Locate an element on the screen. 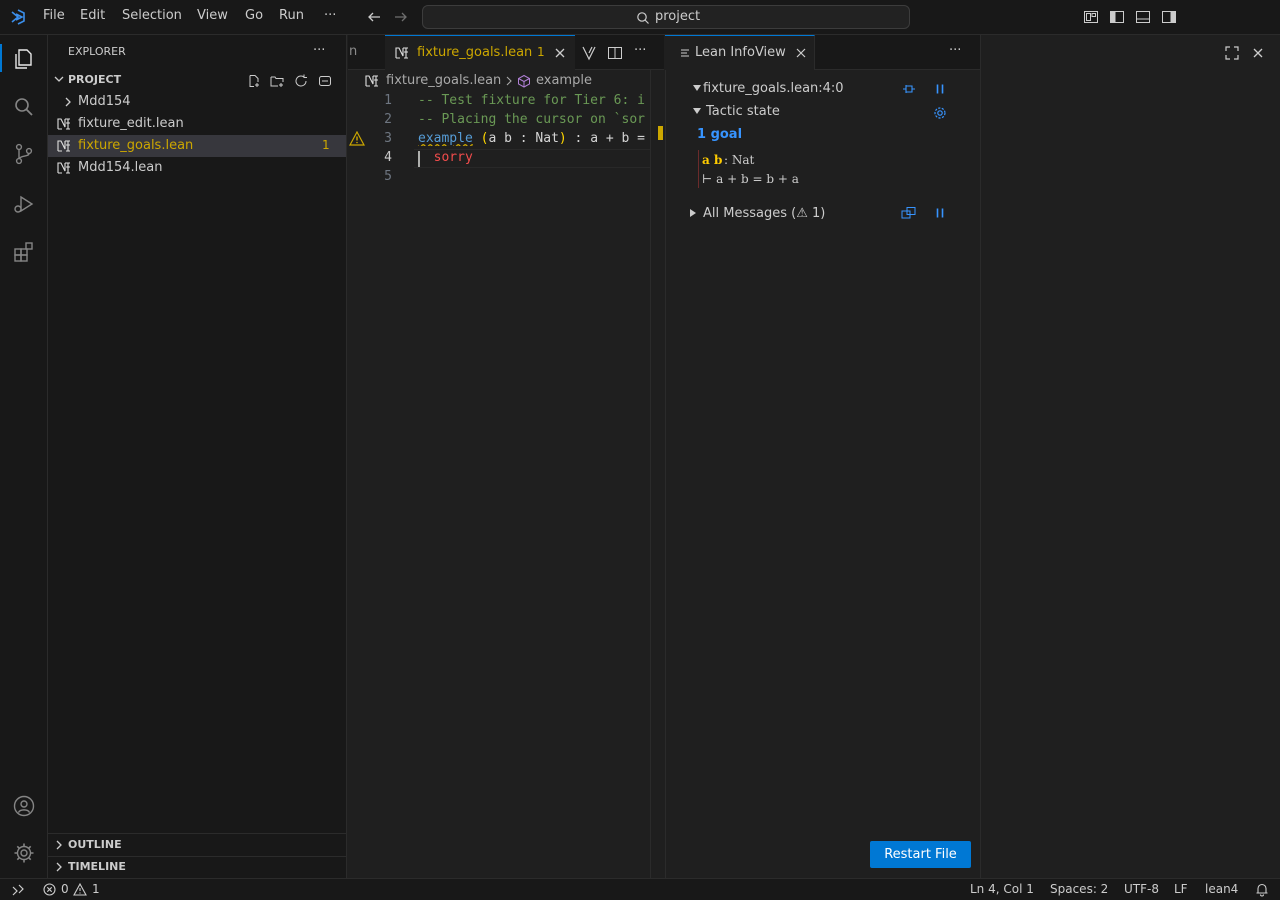 Image resolution: width=1280 pixels, height=900 pixels. error-icon is located at coordinates (49, 889).